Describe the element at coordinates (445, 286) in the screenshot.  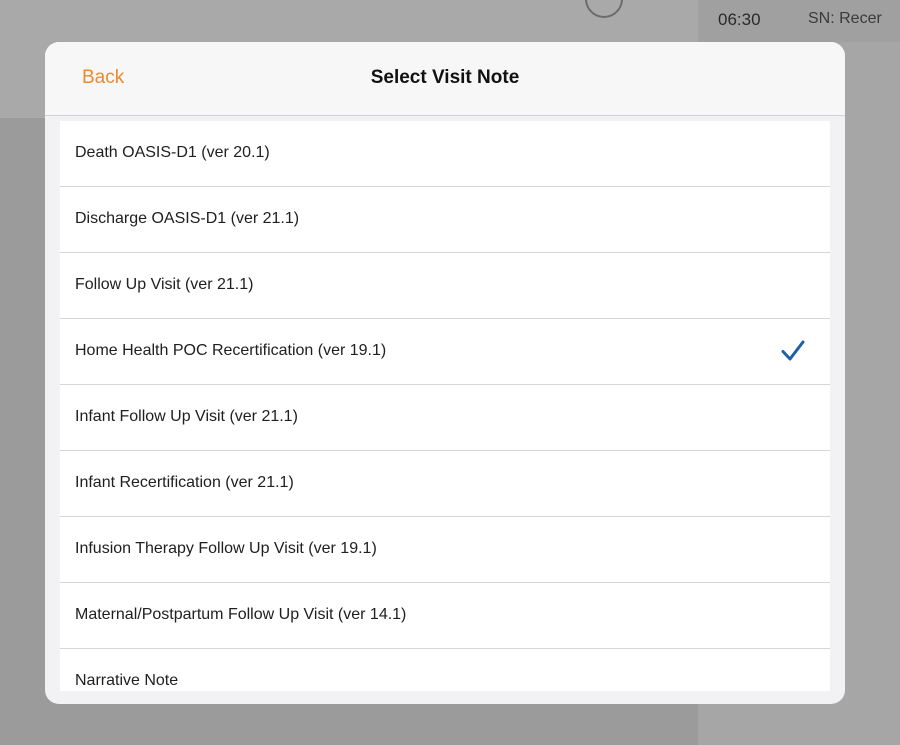
I see `list-item: Follow Up Visit (ver 21.1)` at that location.